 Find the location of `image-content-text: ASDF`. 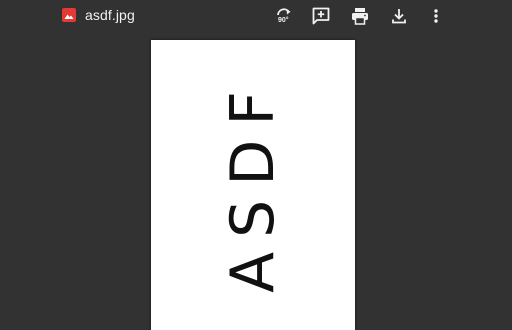

image-content-text: ASDF is located at coordinates (253, 185).